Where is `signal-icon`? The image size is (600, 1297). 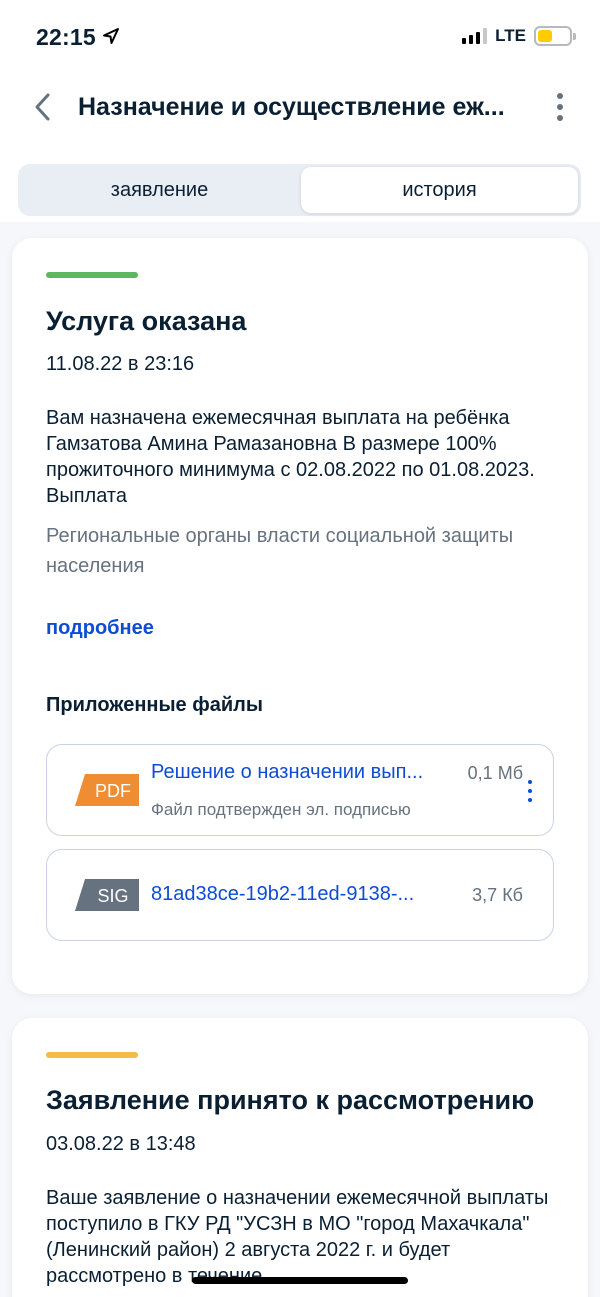 signal-icon is located at coordinates (475, 36).